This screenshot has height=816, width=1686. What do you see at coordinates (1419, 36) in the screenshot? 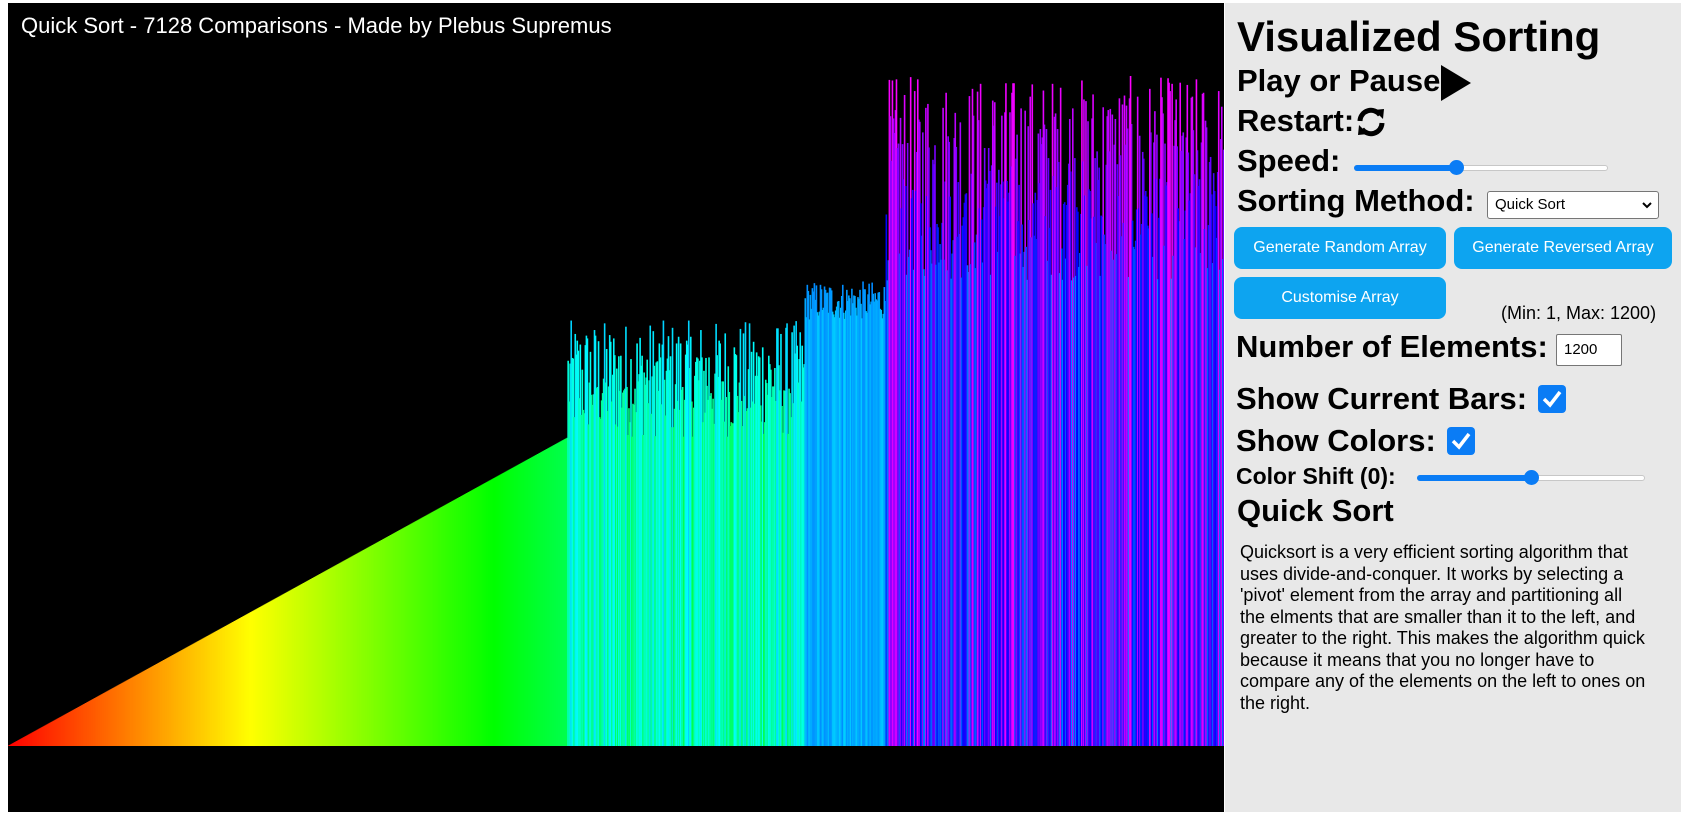
I see `page-title: Visualized Sorting` at bounding box center [1419, 36].